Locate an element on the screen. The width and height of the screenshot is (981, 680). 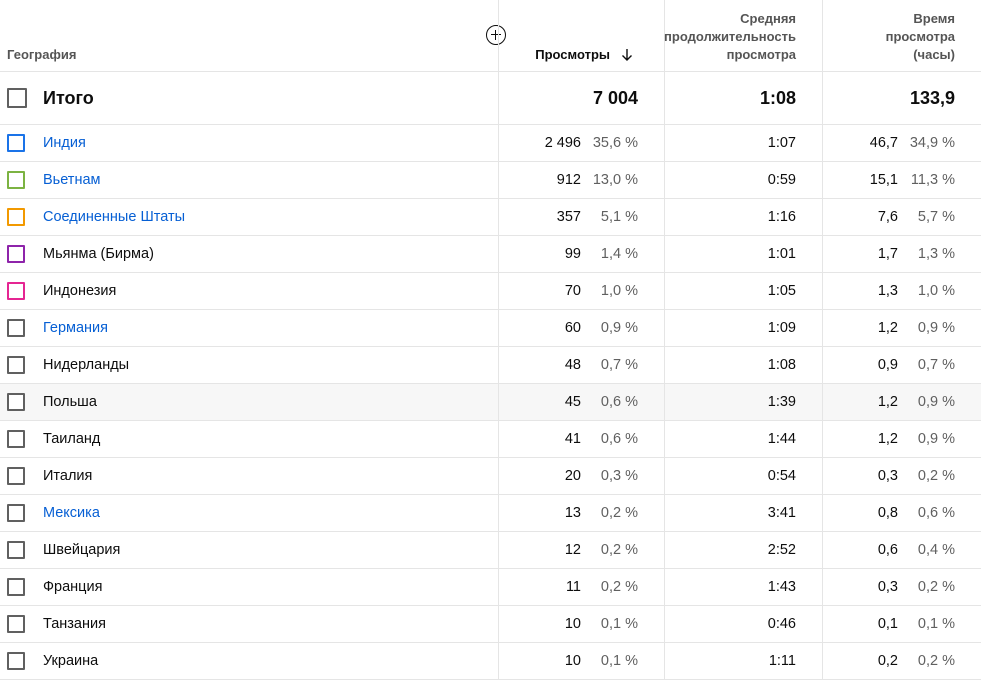
avg-duration-cell: 1:44 is located at coordinates (743, 439).